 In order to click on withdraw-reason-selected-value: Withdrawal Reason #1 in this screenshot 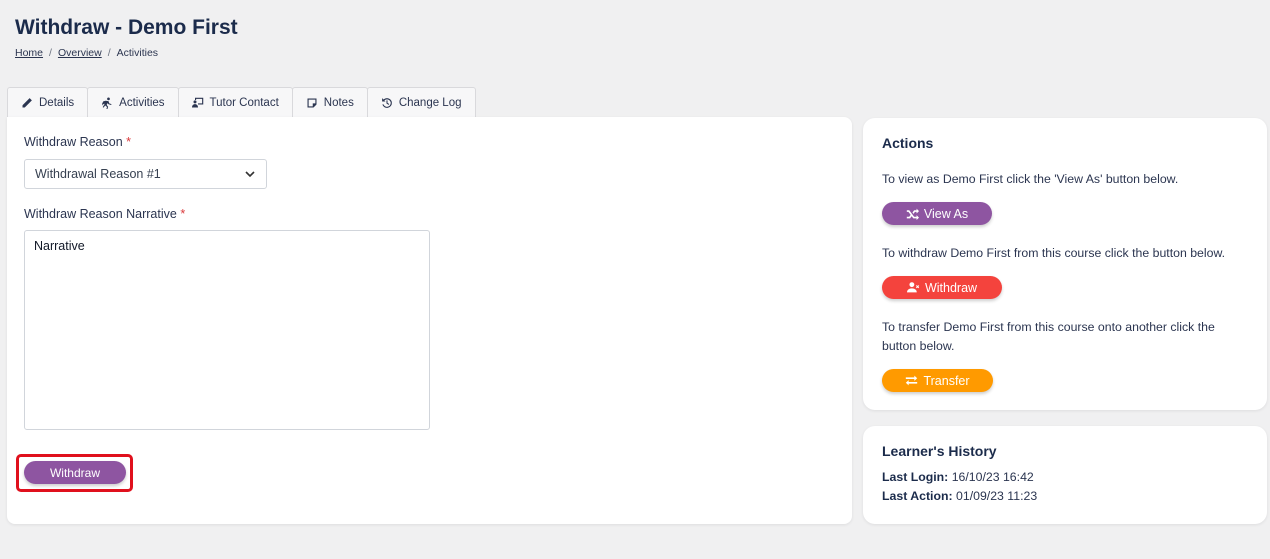, I will do `click(98, 174)`.